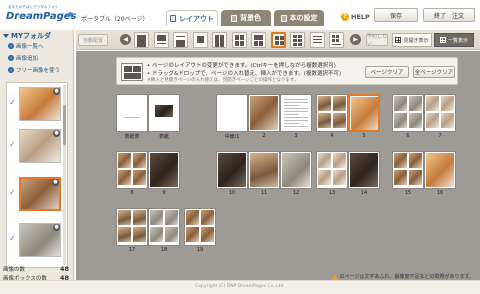  What do you see at coordinates (239, 40) in the screenshot?
I see `layout-four-option` at bounding box center [239, 40].